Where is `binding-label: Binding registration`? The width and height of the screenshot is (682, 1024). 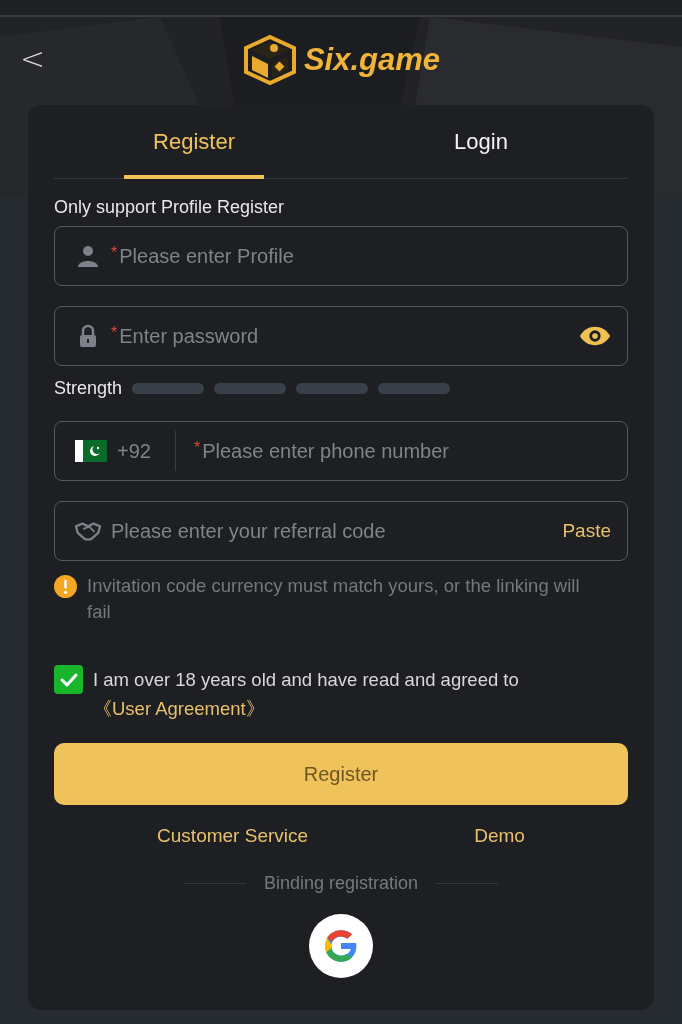 binding-label: Binding registration is located at coordinates (341, 883).